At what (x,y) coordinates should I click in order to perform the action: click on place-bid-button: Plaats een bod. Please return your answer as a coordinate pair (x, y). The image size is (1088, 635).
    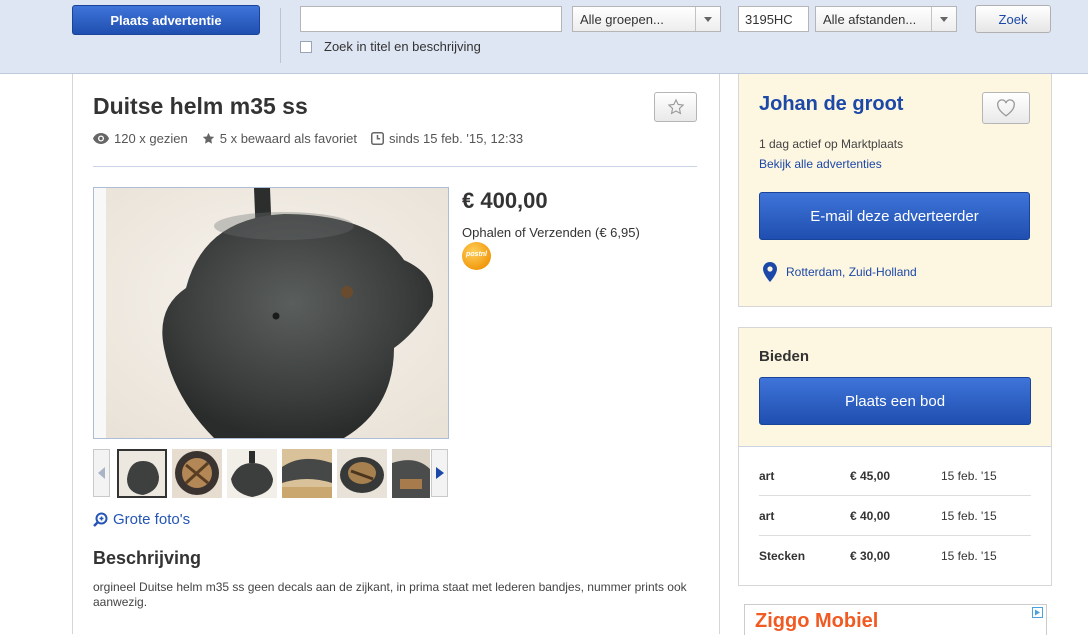
    Looking at the image, I should click on (895, 401).